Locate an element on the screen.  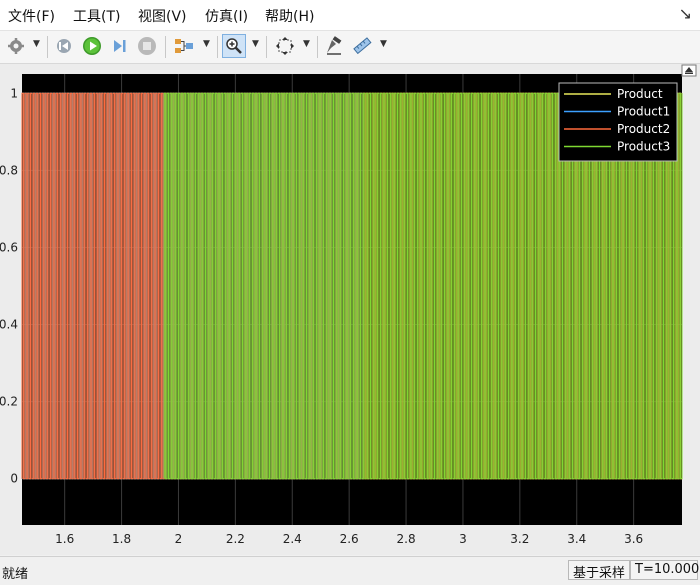
sample-mode-indicator: 基于采样 is located at coordinates (599, 570).